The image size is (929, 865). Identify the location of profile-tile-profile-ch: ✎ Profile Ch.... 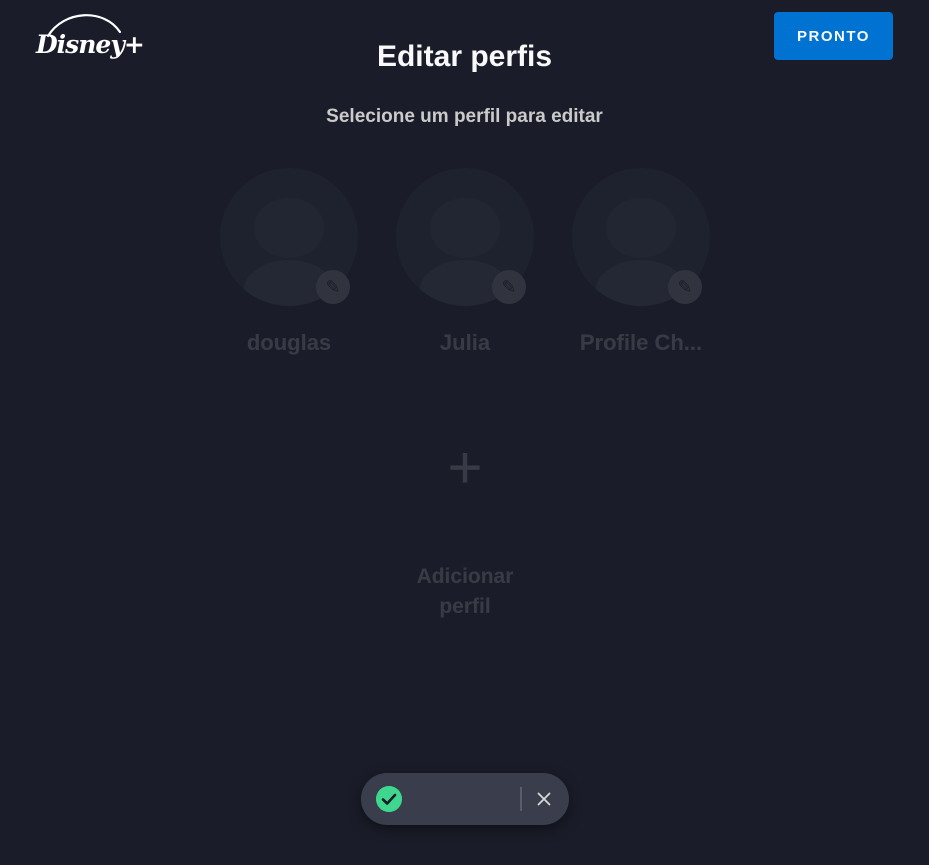
(641, 268).